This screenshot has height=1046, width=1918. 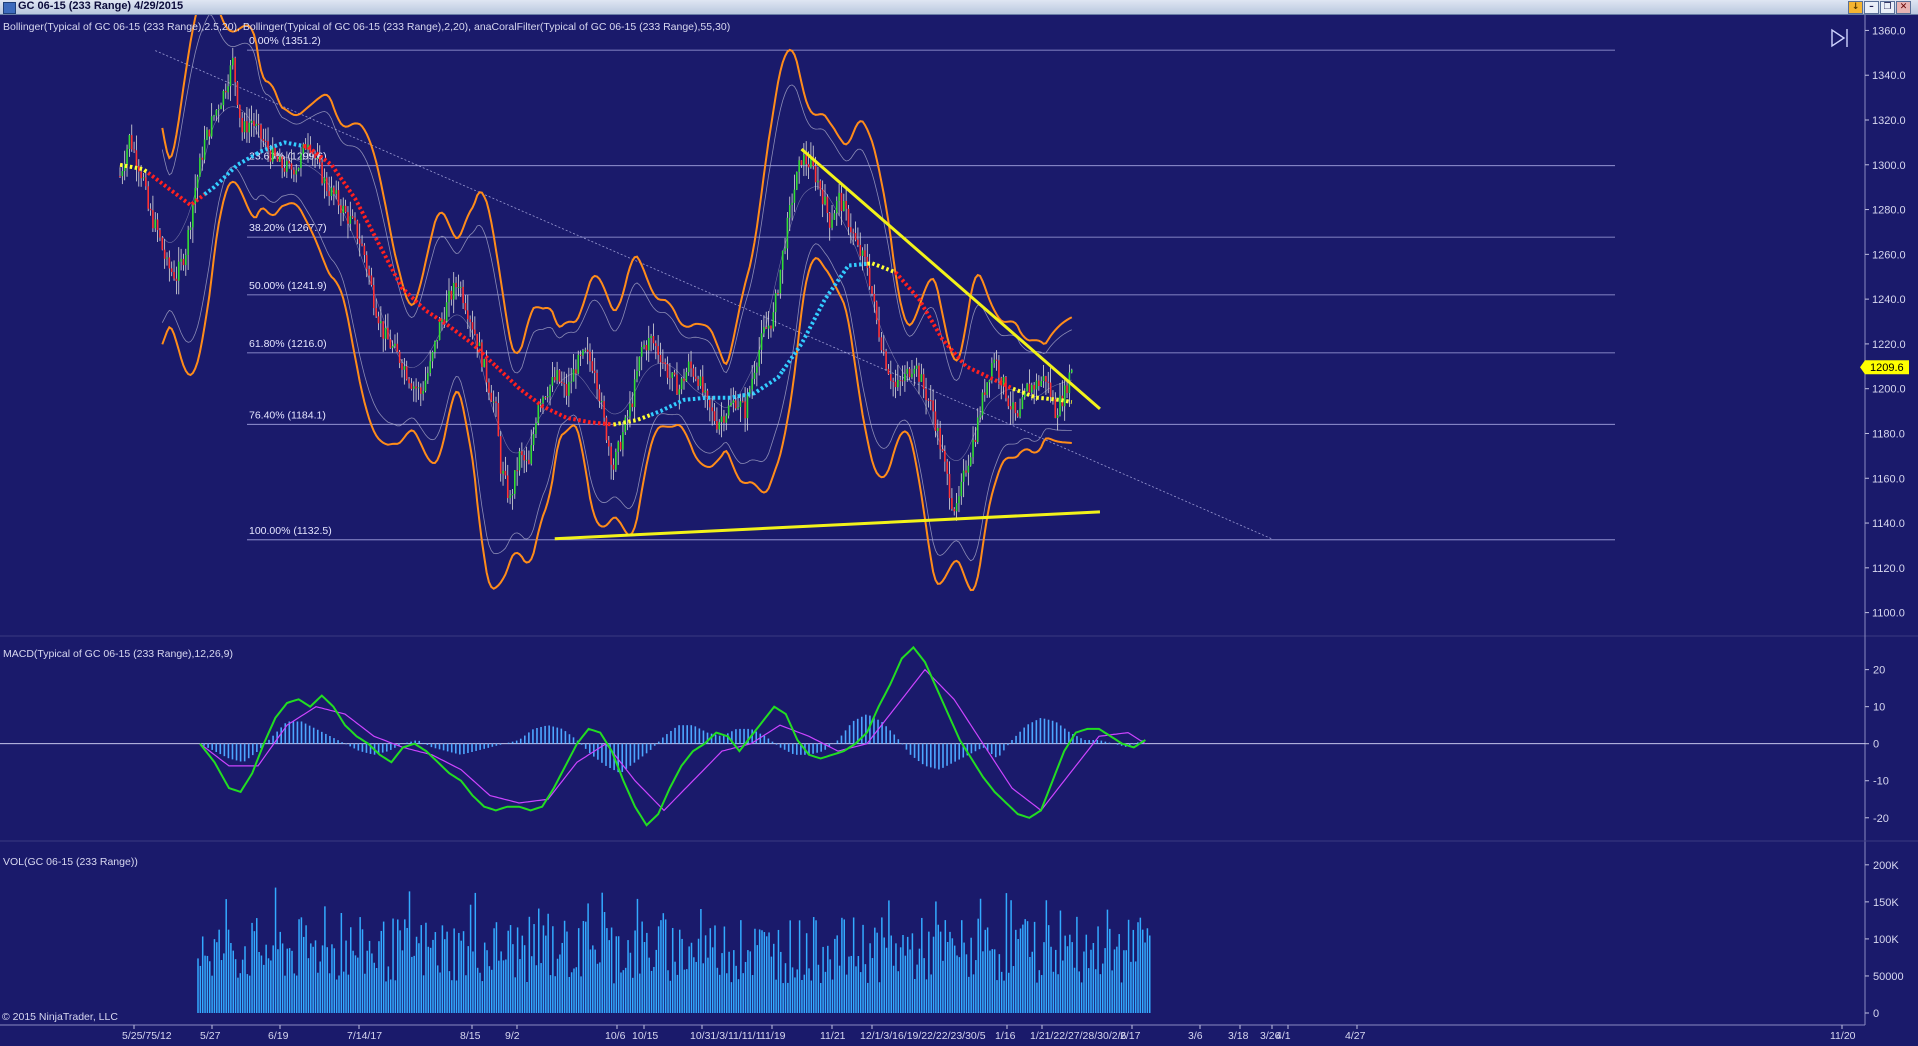 What do you see at coordinates (1888, 434) in the screenshot?
I see `y-tick-label: 1180.0` at bounding box center [1888, 434].